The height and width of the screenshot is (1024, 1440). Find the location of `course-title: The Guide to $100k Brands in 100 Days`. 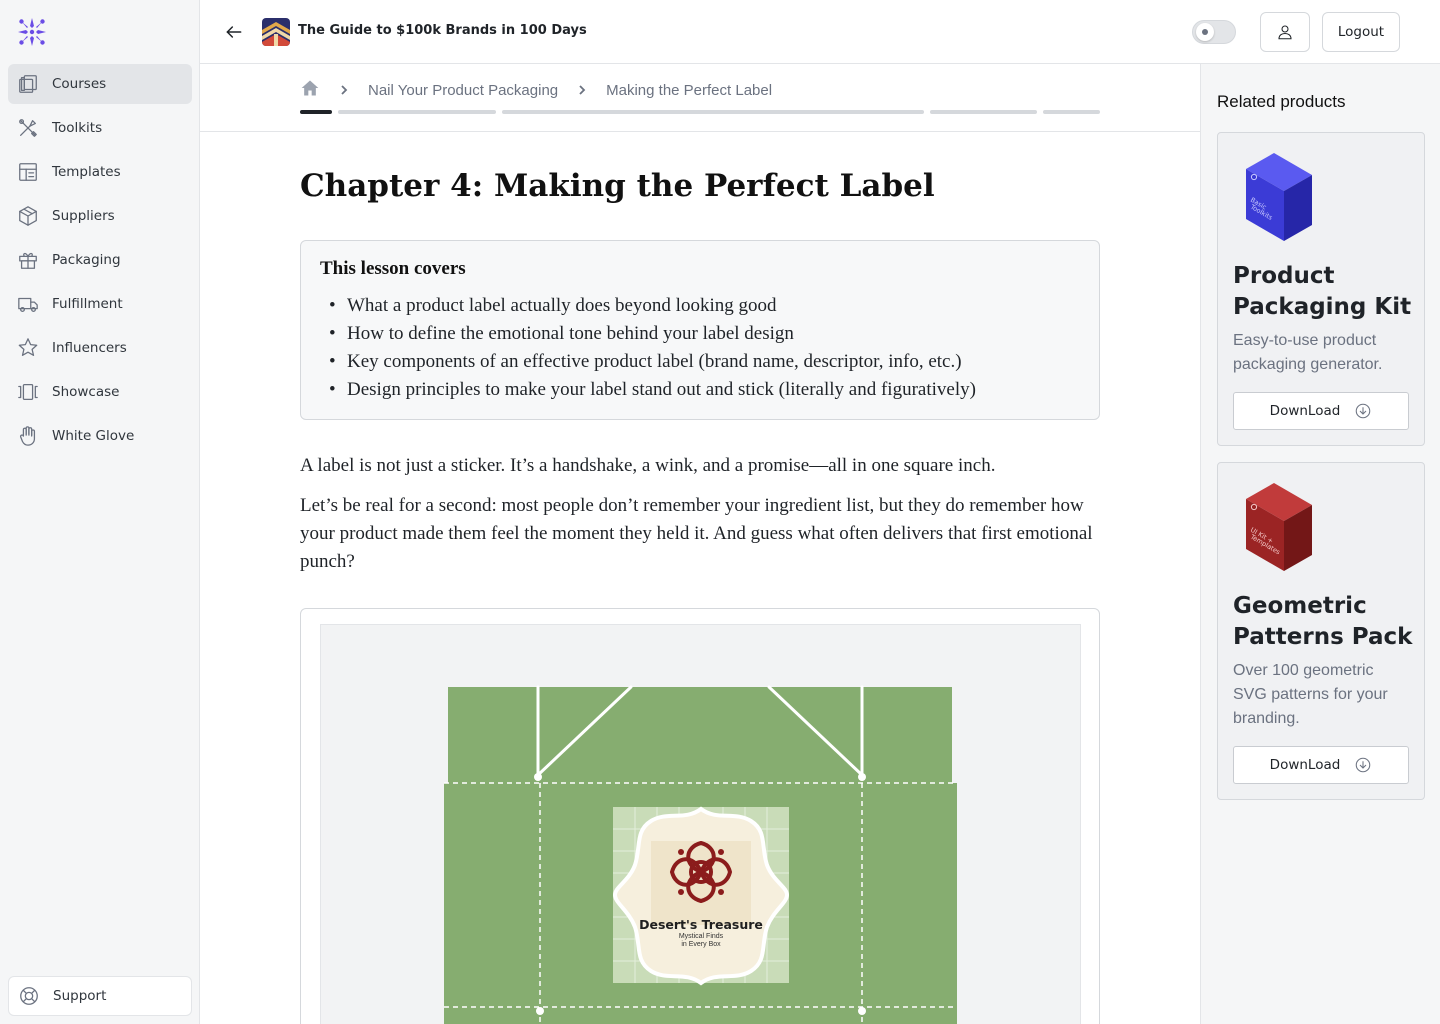

course-title: The Guide to $100k Brands in 100 Days is located at coordinates (442, 30).